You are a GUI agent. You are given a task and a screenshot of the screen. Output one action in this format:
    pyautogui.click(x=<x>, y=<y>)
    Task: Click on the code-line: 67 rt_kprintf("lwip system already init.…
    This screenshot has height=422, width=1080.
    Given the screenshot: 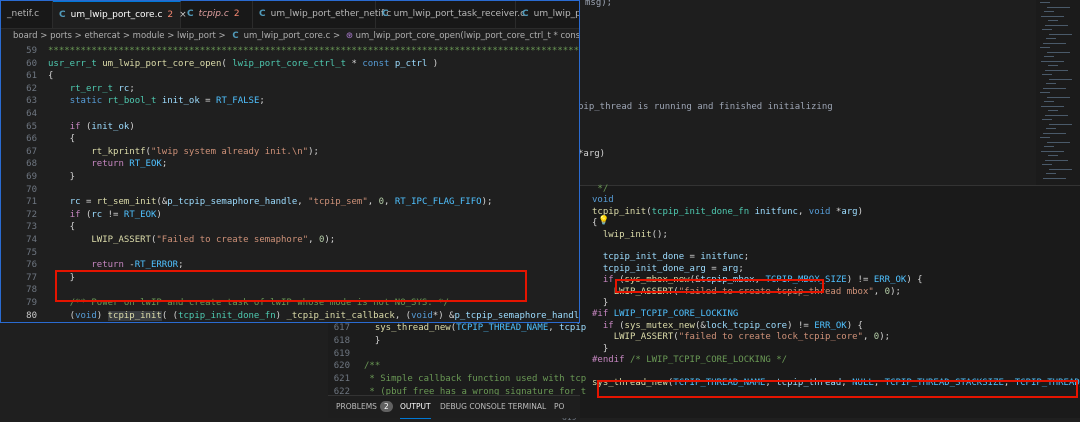 What is the action you would take?
    pyautogui.click(x=290, y=152)
    